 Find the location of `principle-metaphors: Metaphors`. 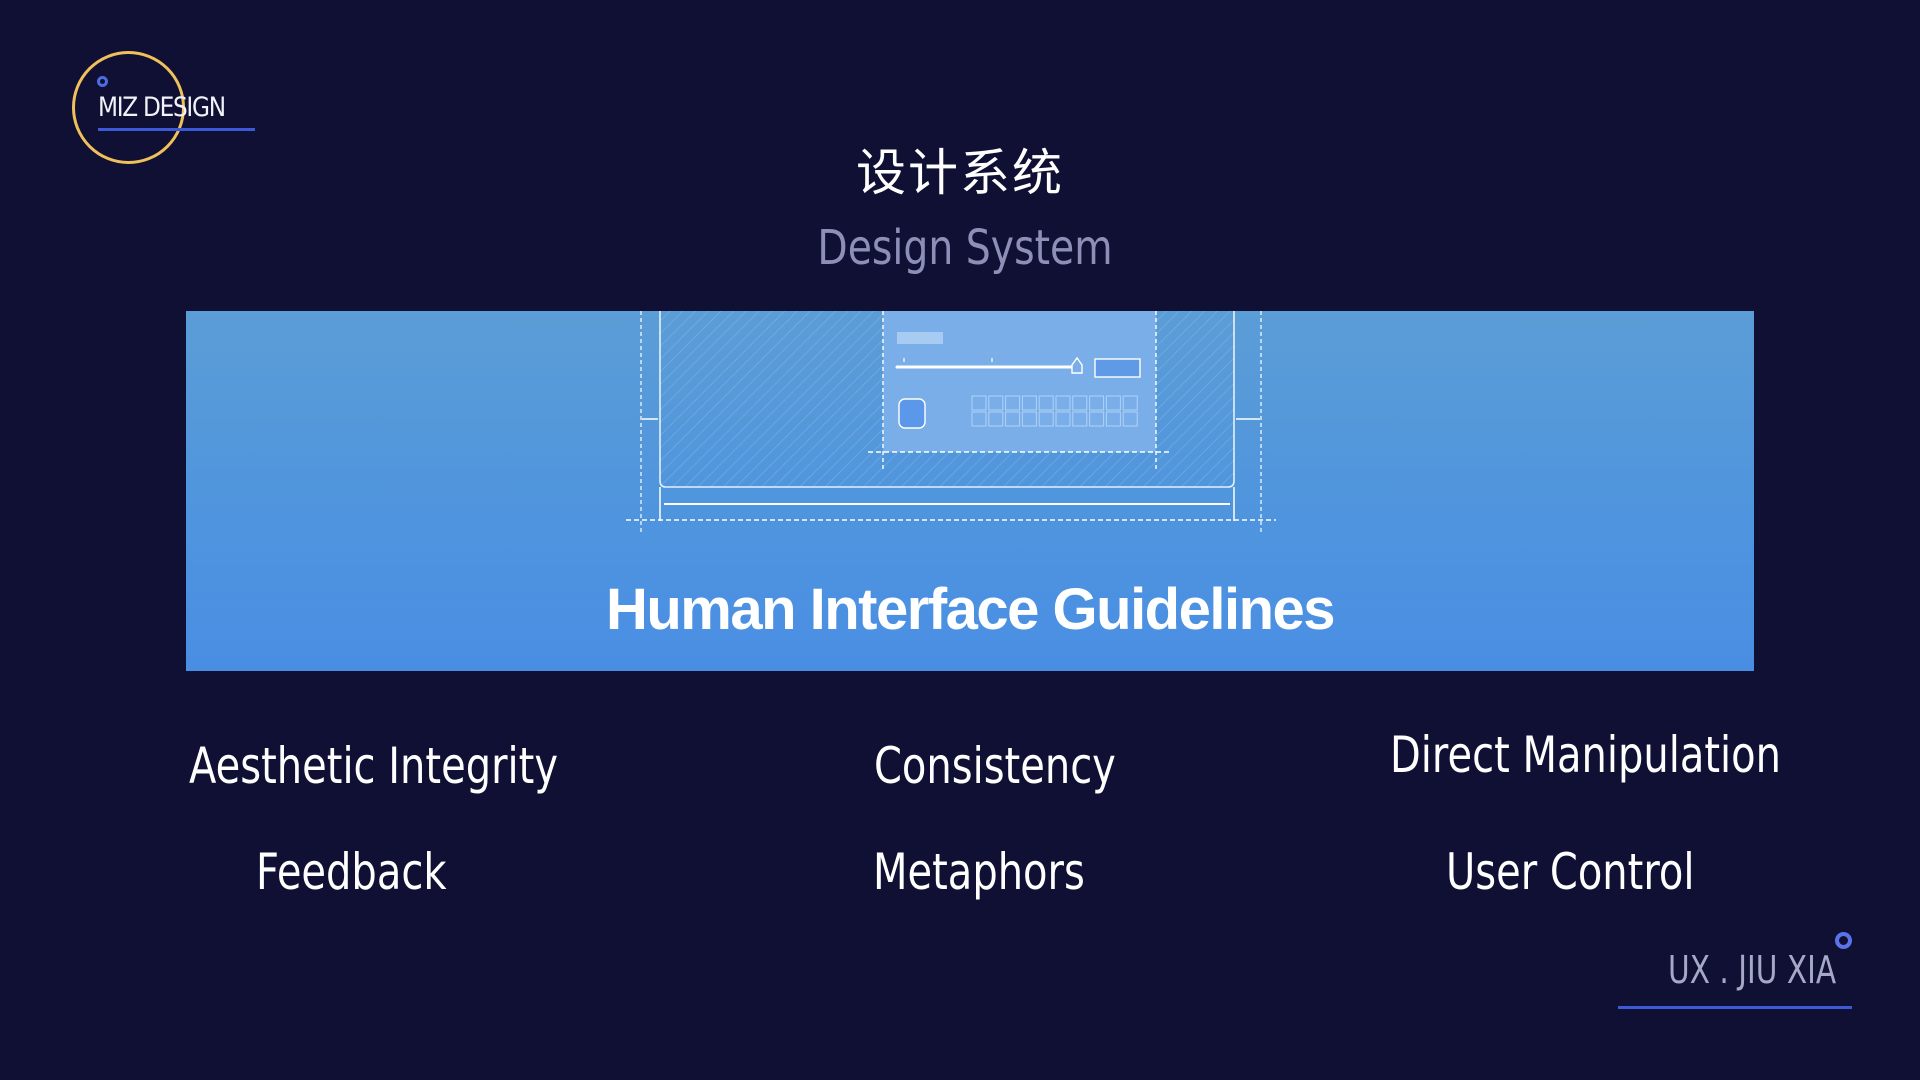

principle-metaphors: Metaphors is located at coordinates (979, 872).